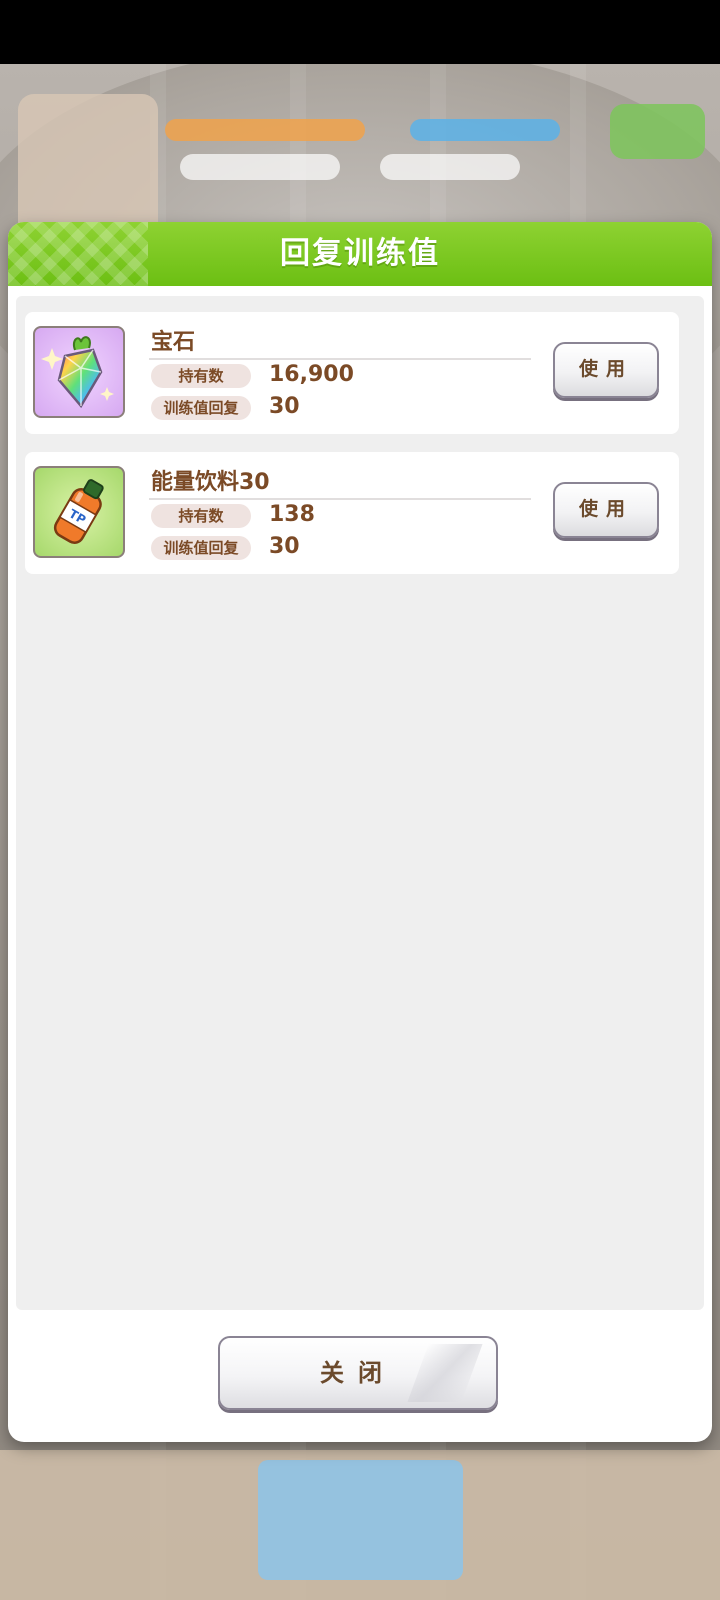 This screenshot has width=720, height=1600. Describe the element at coordinates (79, 372) in the screenshot. I see `rainbow-gem-icon` at that location.